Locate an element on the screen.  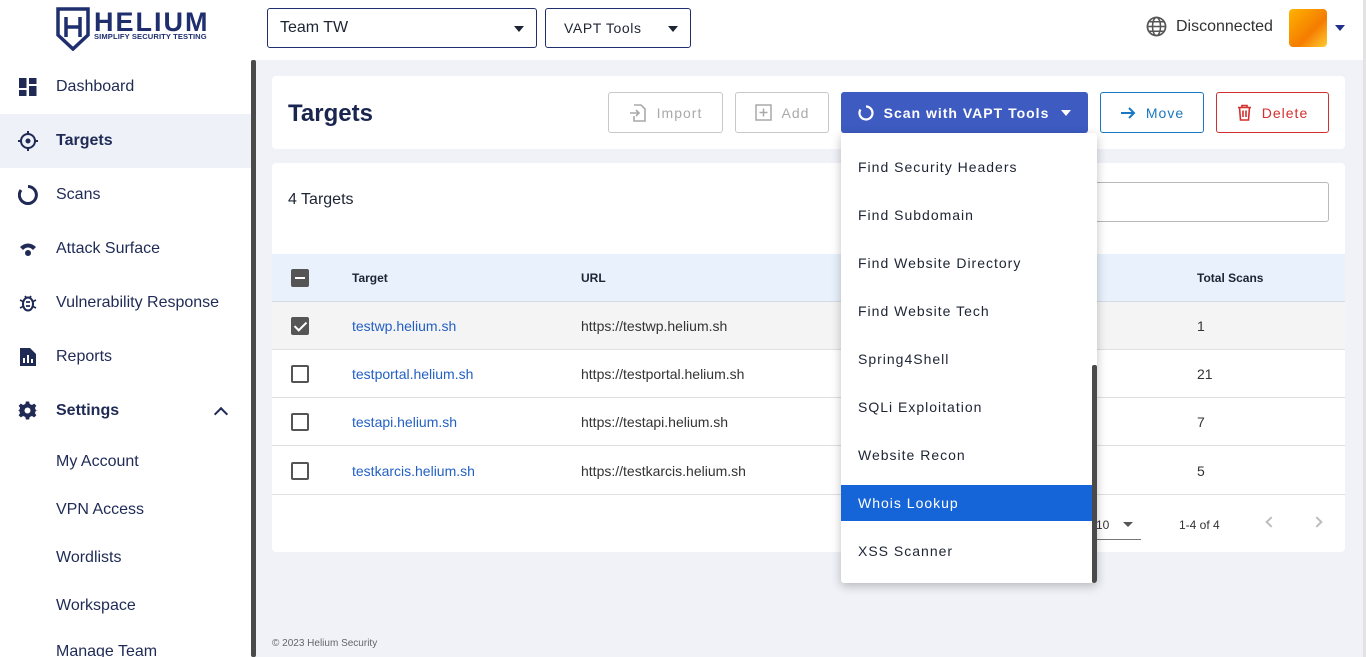
rows-per-page-select: 10 is located at coordinates (1102, 525).